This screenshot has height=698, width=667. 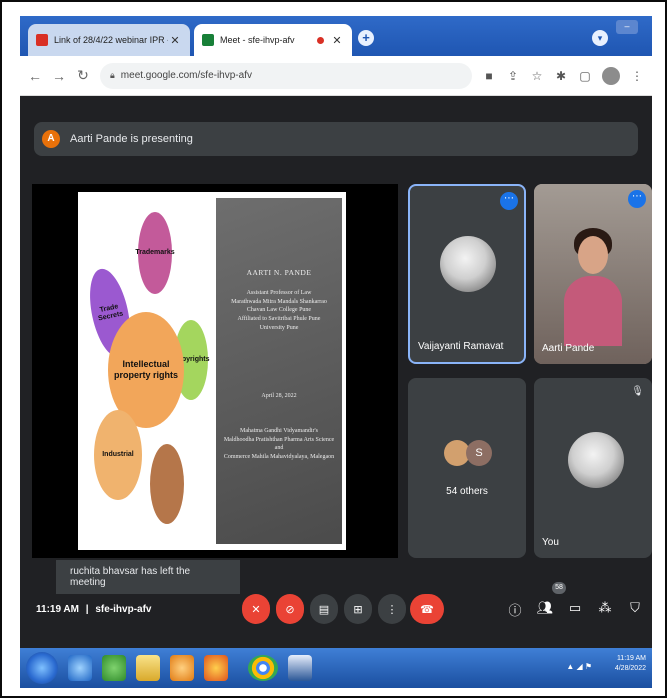 What do you see at coordinates (537, 76) in the screenshot?
I see `bookmark-star-icon: ☆` at bounding box center [537, 76].